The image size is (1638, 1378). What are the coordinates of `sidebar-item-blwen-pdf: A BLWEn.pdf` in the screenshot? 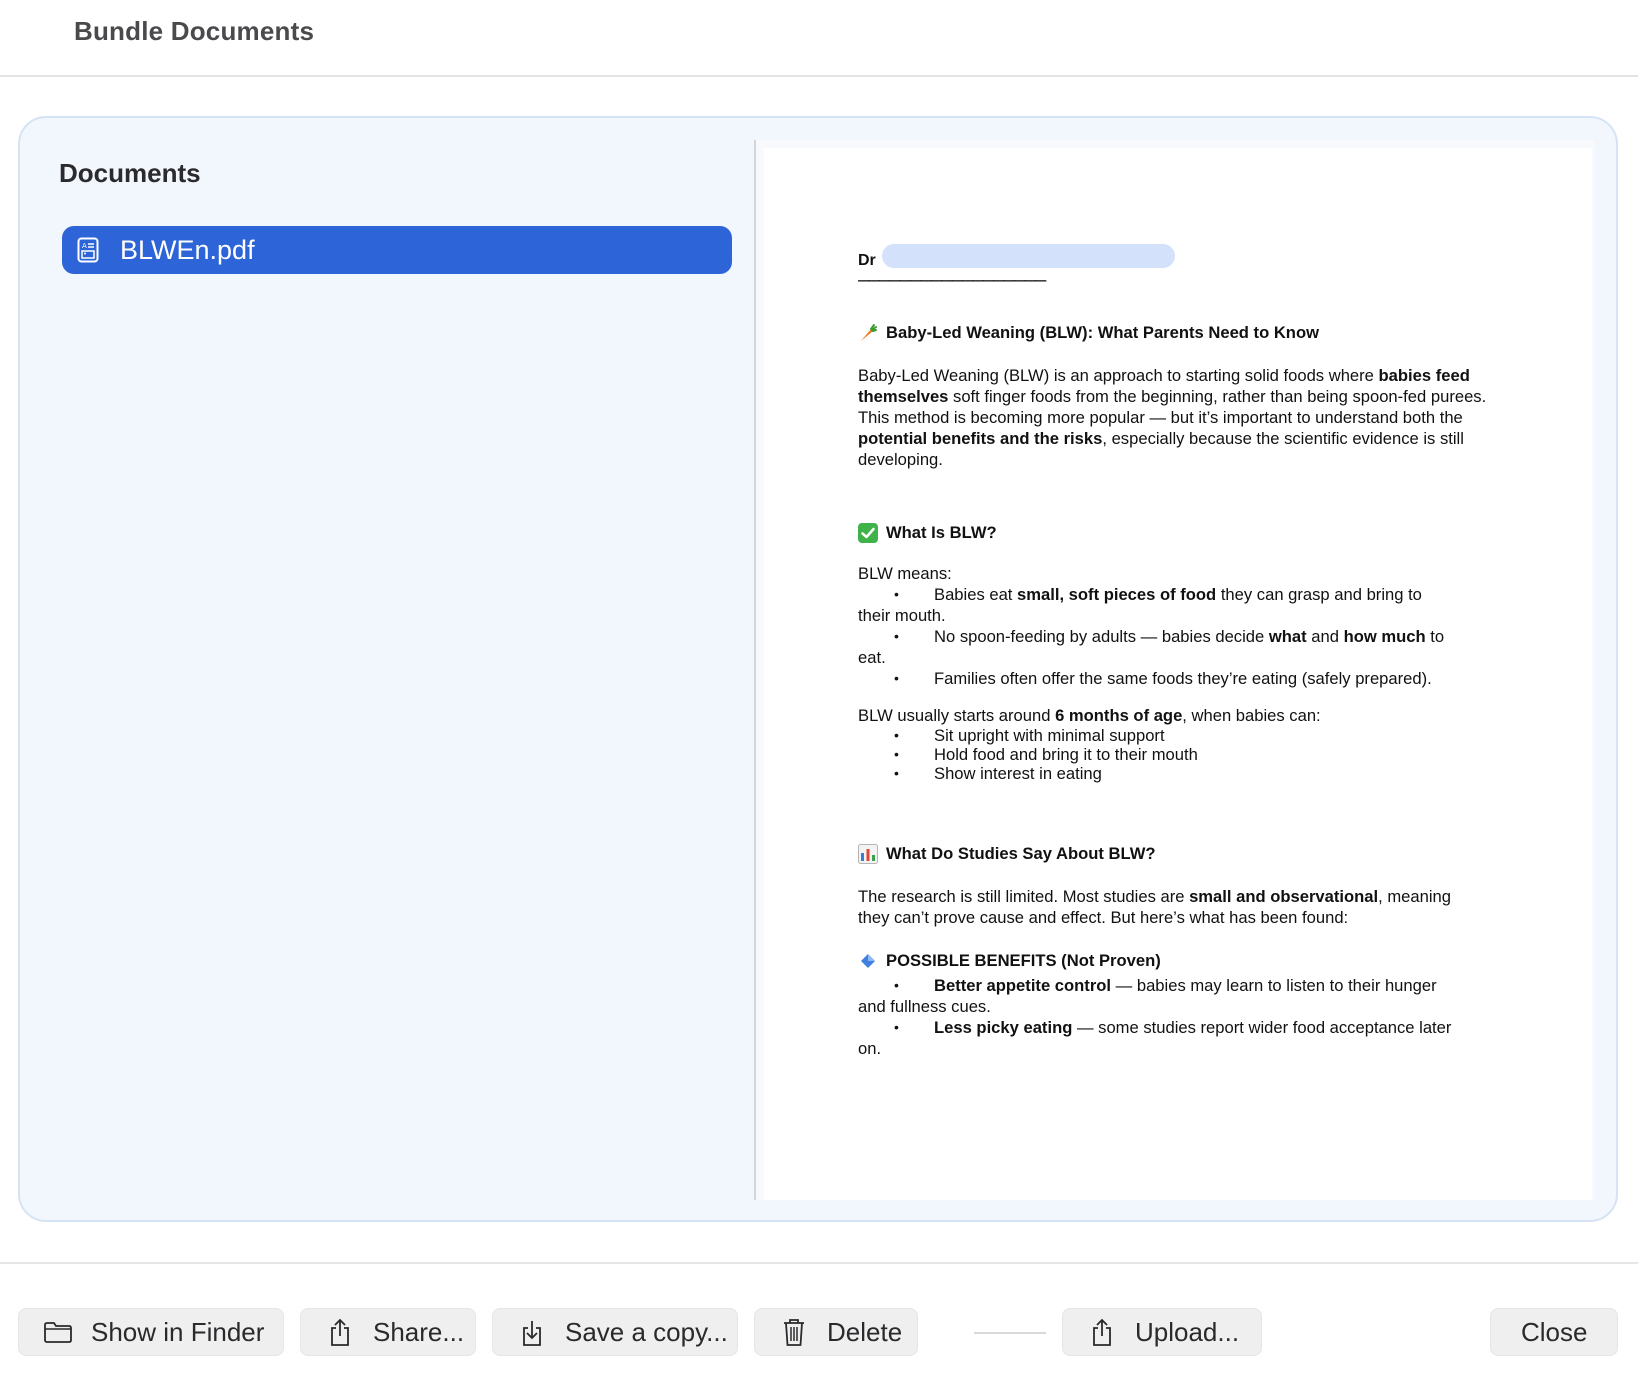 It's located at (397, 250).